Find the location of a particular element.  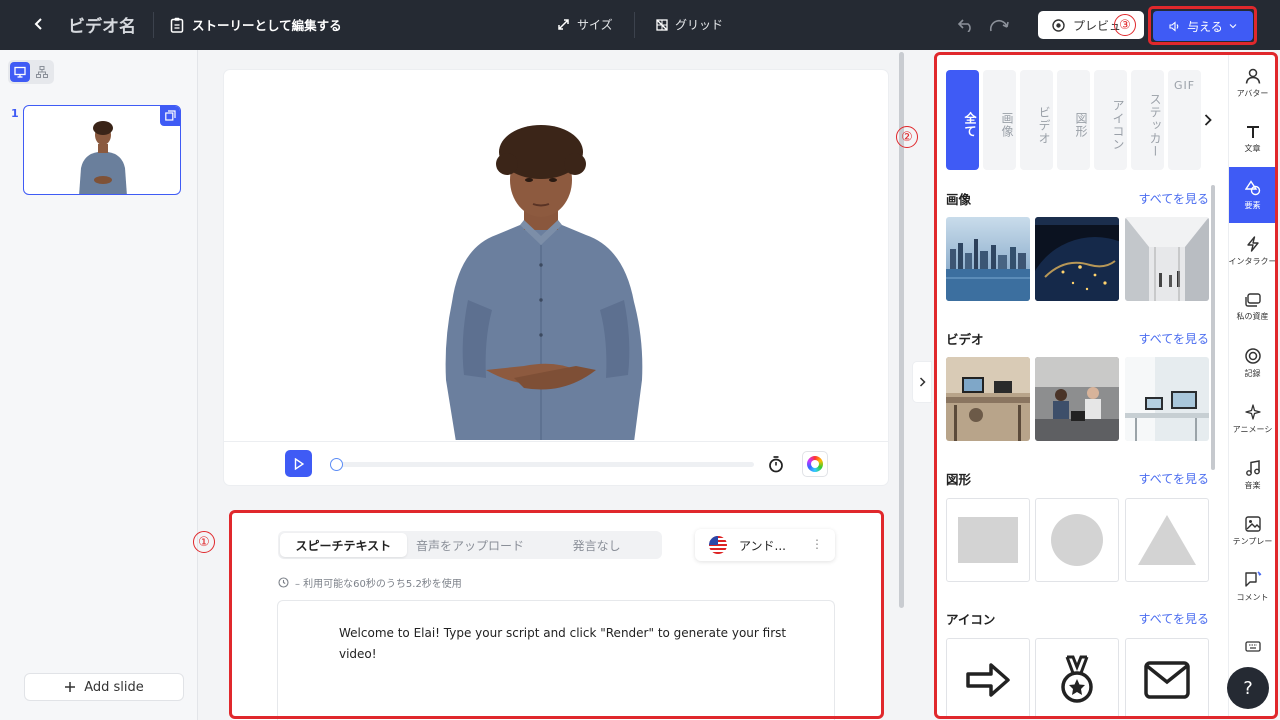

shape-circle is located at coordinates (1077, 540).